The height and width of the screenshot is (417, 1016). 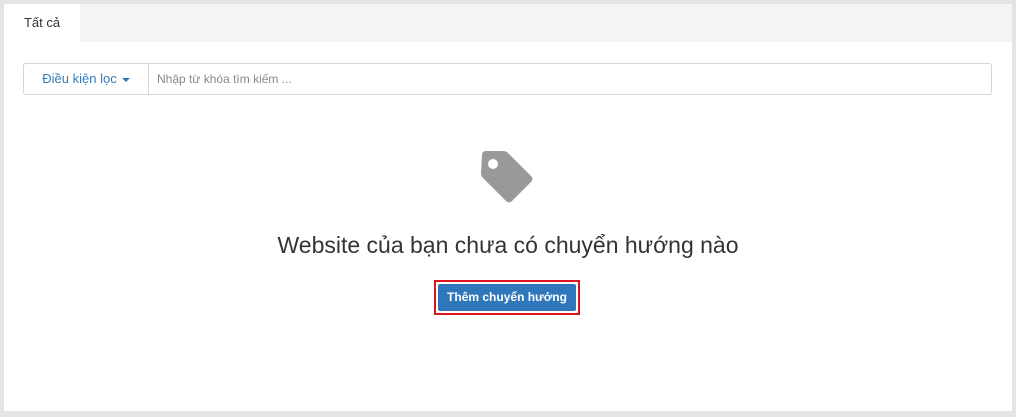 I want to click on tab-all-label: Tất cả, so click(x=42, y=22).